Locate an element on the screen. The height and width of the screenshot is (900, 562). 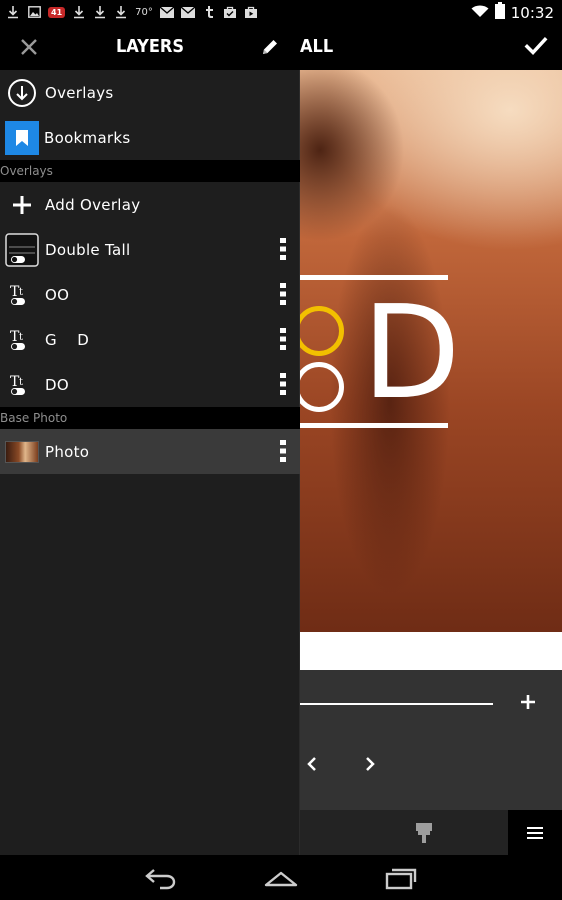
home-icon is located at coordinates (281, 878).